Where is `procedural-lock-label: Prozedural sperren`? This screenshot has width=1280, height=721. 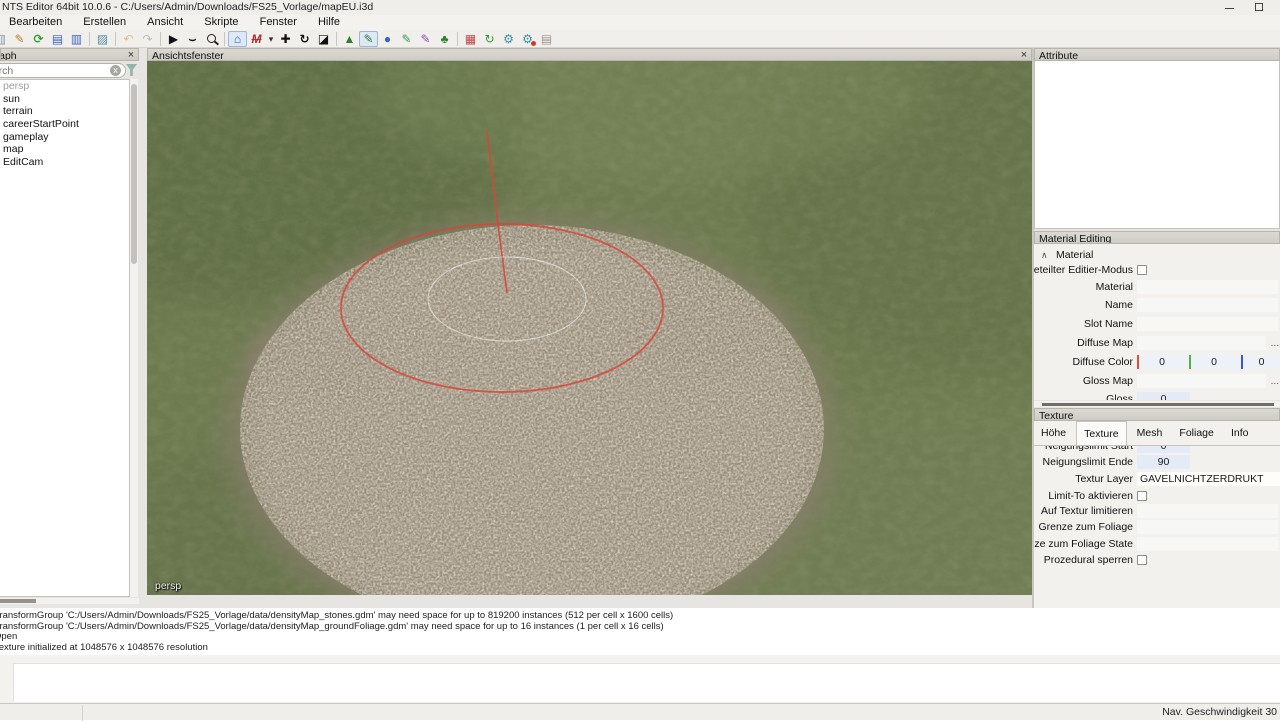
procedural-lock-label: Prozedural sperren is located at coordinates (1088, 560).